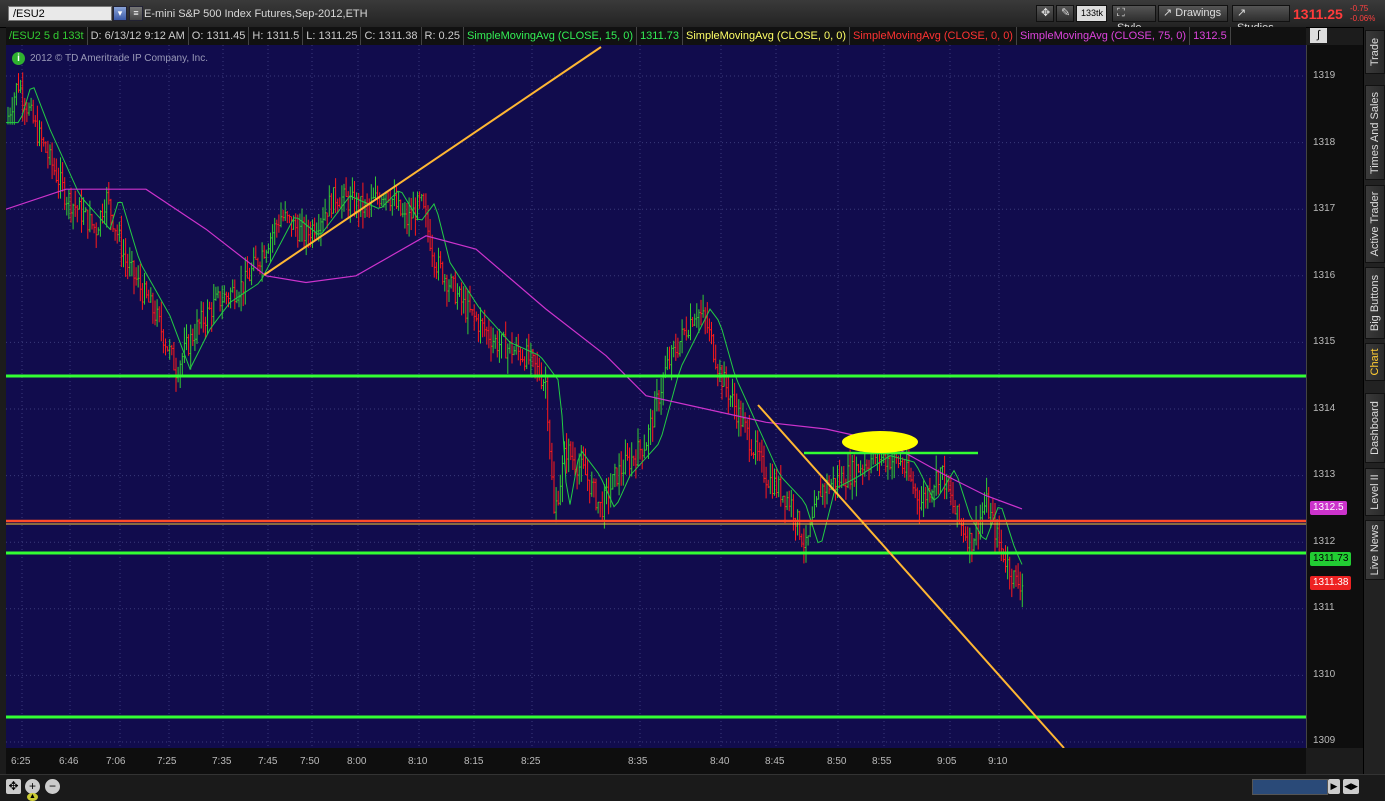  What do you see at coordinates (1324, 674) in the screenshot?
I see `y-tick: 1310` at bounding box center [1324, 674].